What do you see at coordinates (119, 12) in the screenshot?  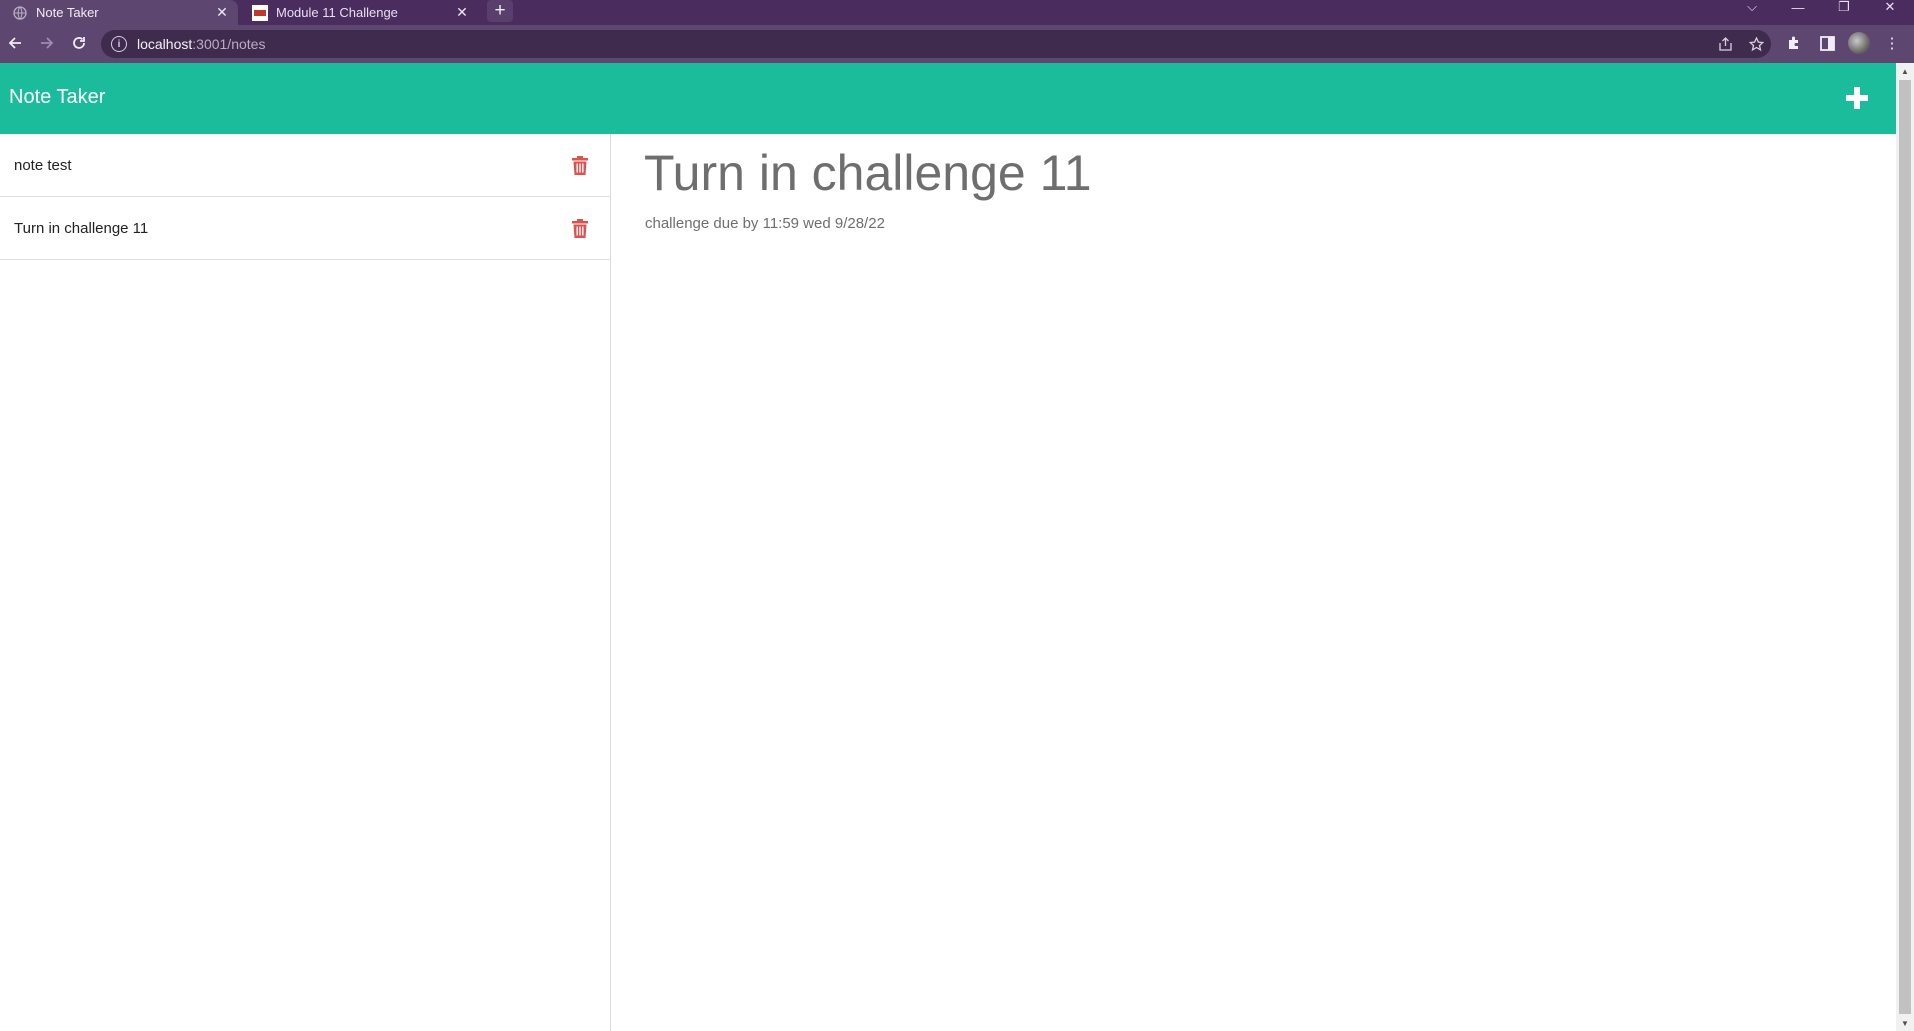 I see `tab-note-taker: Note Taker ✕` at bounding box center [119, 12].